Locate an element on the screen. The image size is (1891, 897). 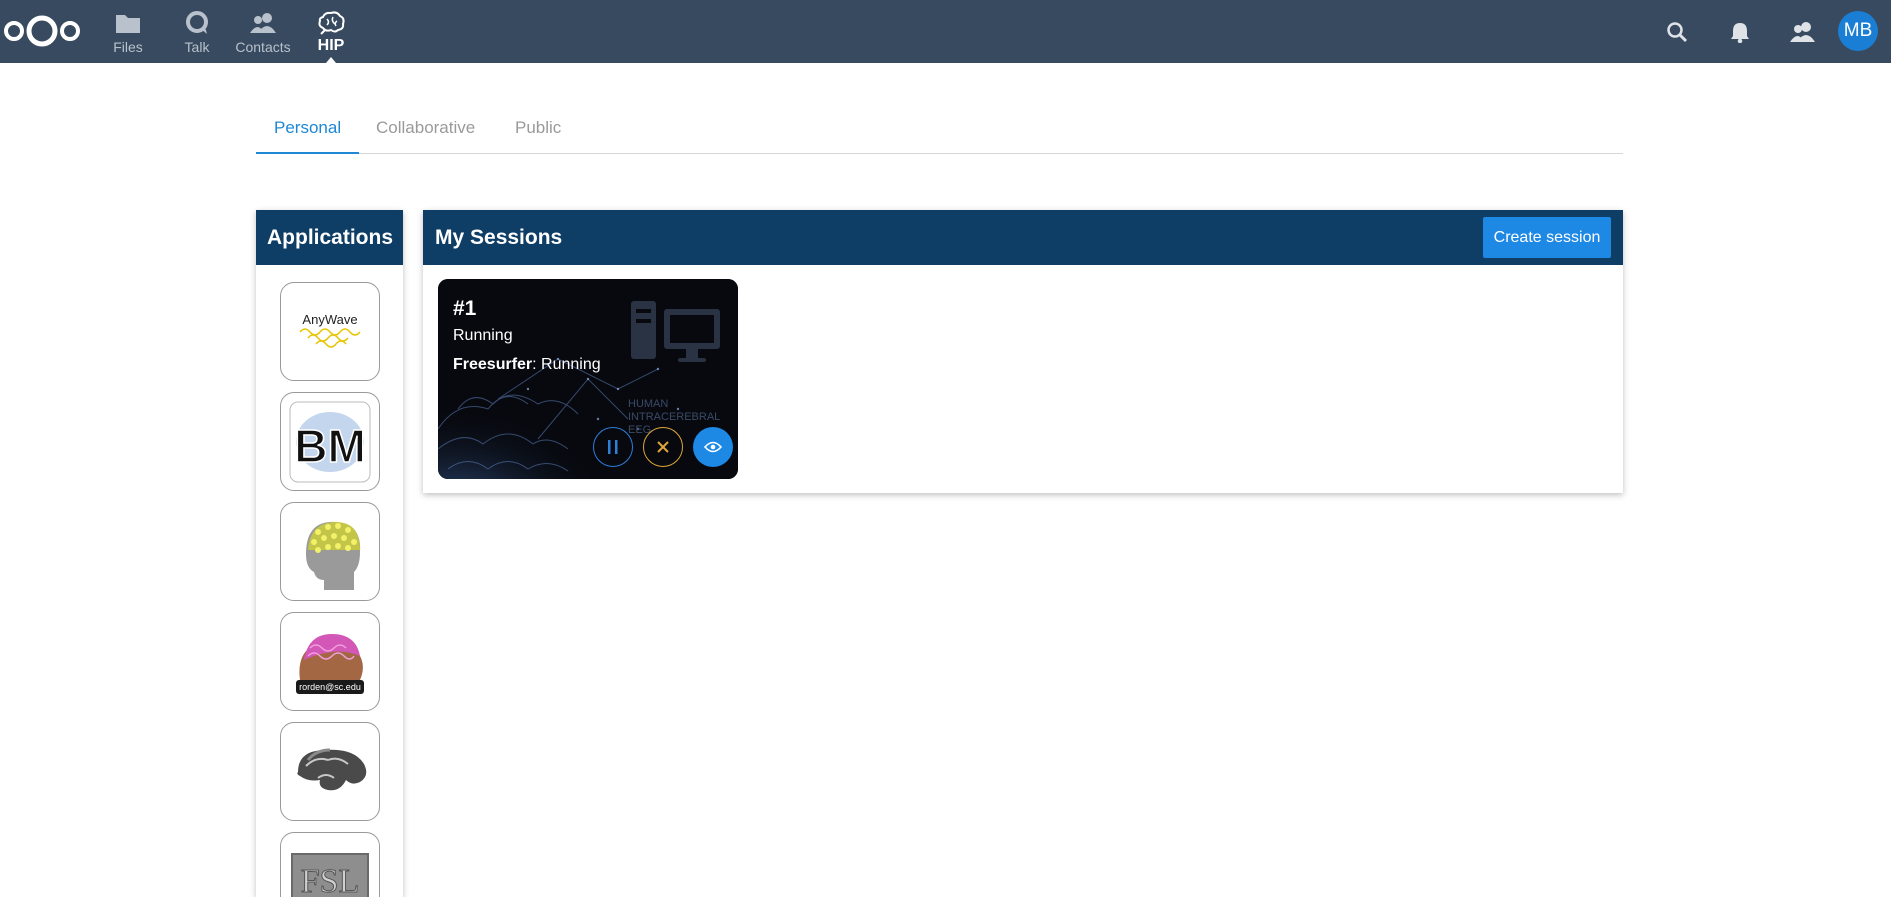
session-app-status: Freesurfer: Running is located at coordinates (527, 365).